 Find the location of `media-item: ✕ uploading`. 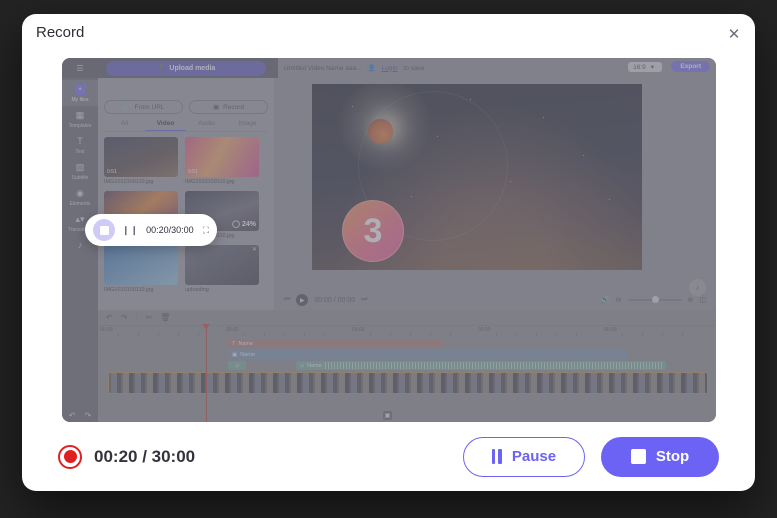

media-item: ✕ uploading is located at coordinates (222, 269).